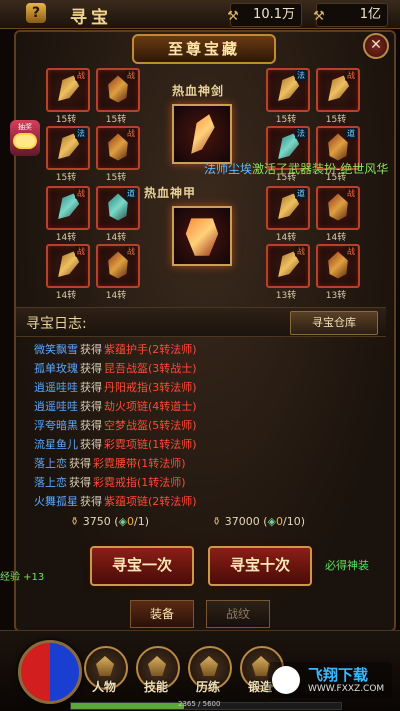  Describe the element at coordinates (199, 368) in the screenshot. I see `log-row: 孤单玫瑰 获得 昆吾战盔(3转战士)` at that location.